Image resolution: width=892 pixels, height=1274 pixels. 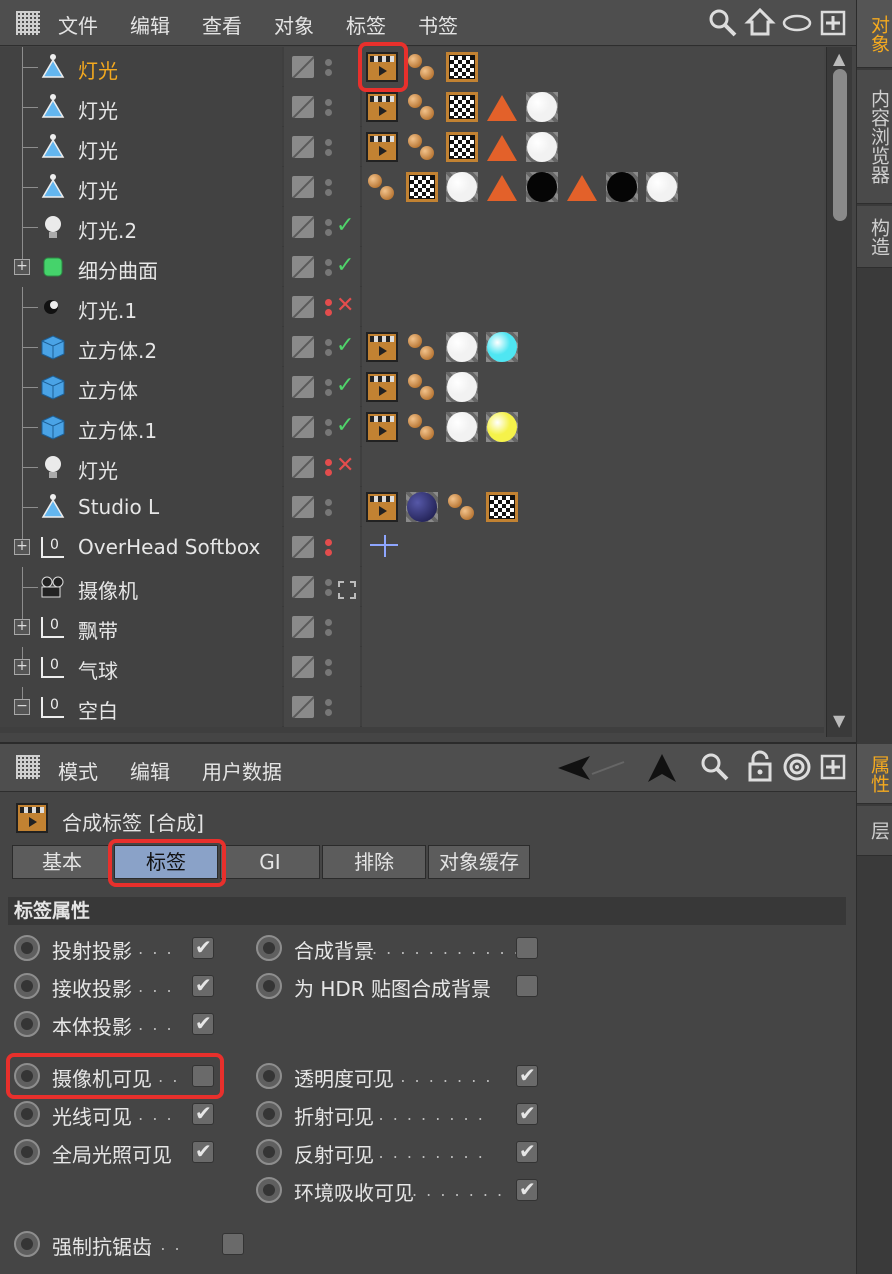 What do you see at coordinates (294, 24) in the screenshot?
I see `menu-object: 对象` at bounding box center [294, 24].